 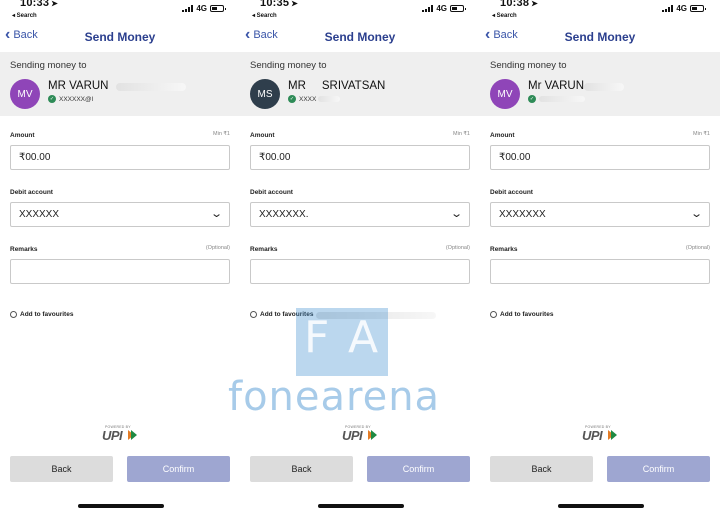 I want to click on debit-account-select: XXXXXX ⌄, so click(x=120, y=214).